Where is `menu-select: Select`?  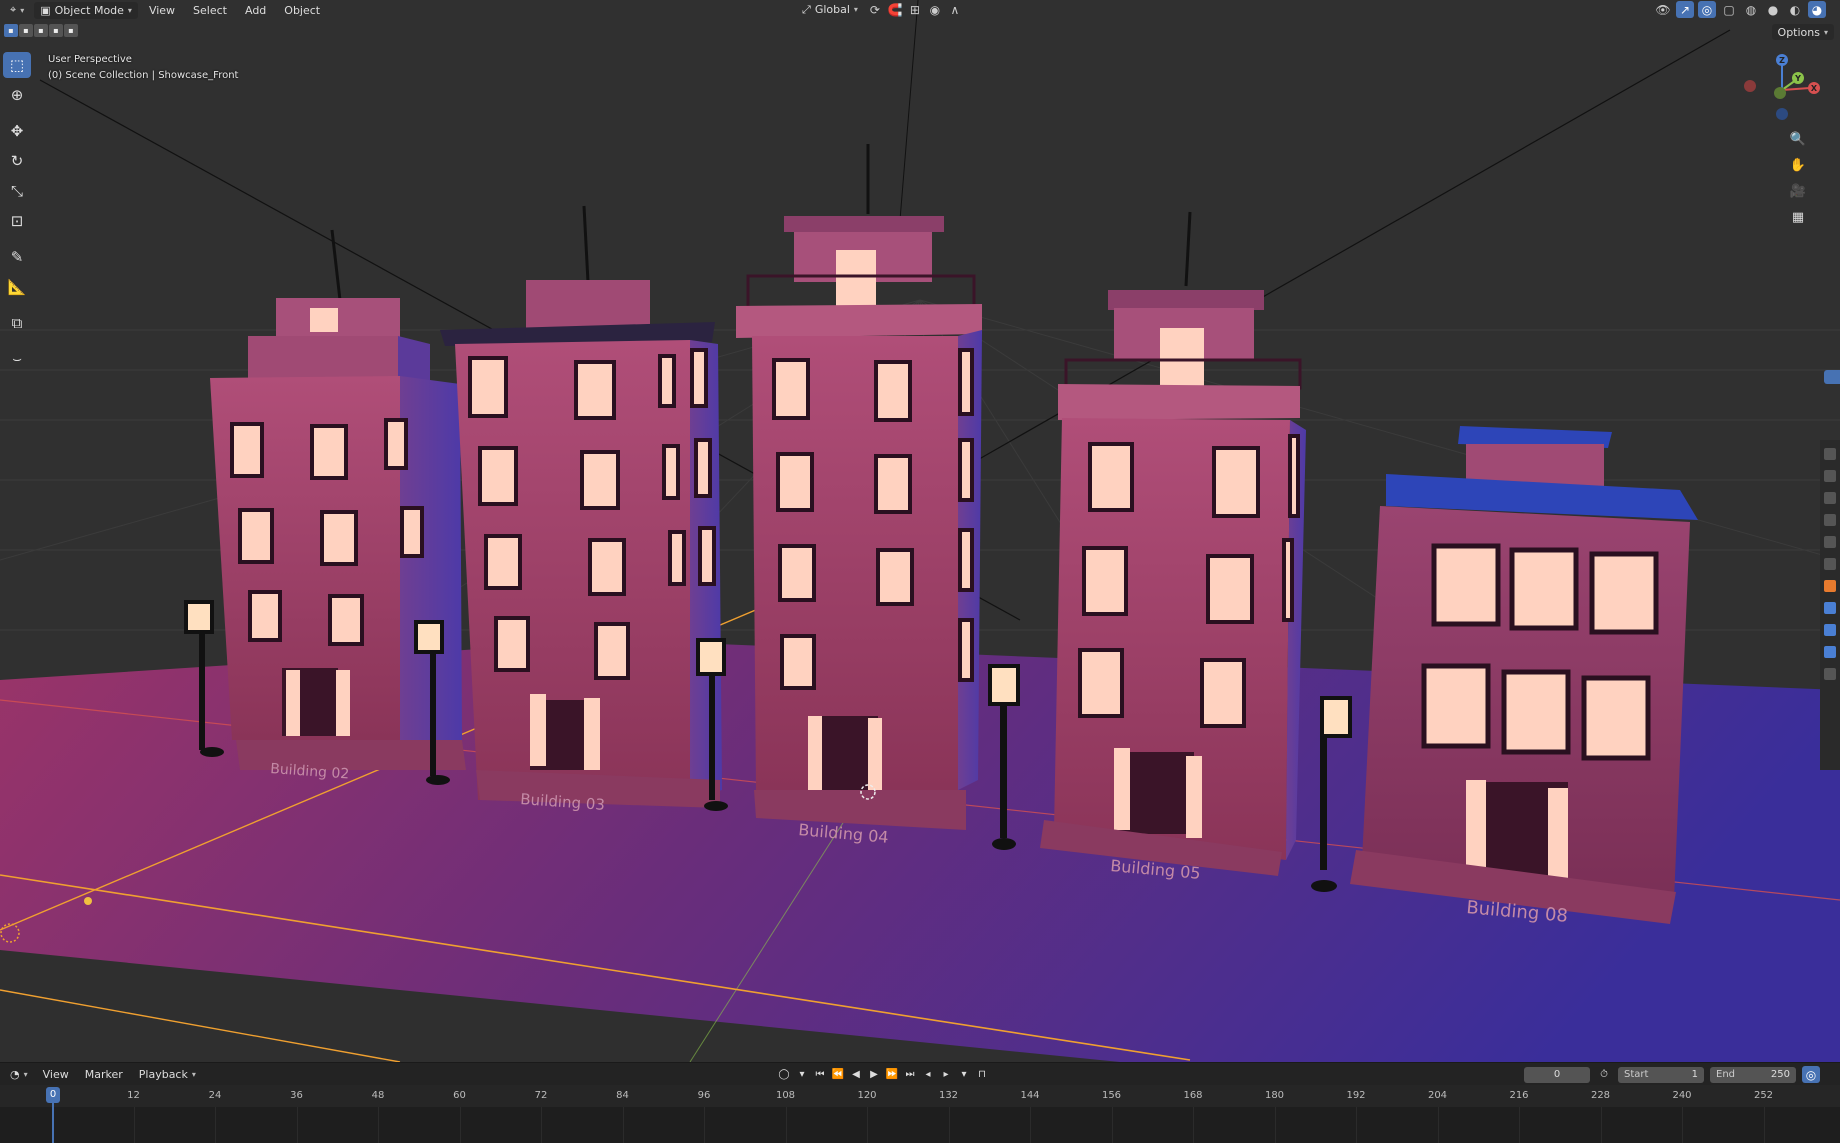
menu-select: Select is located at coordinates (210, 10).